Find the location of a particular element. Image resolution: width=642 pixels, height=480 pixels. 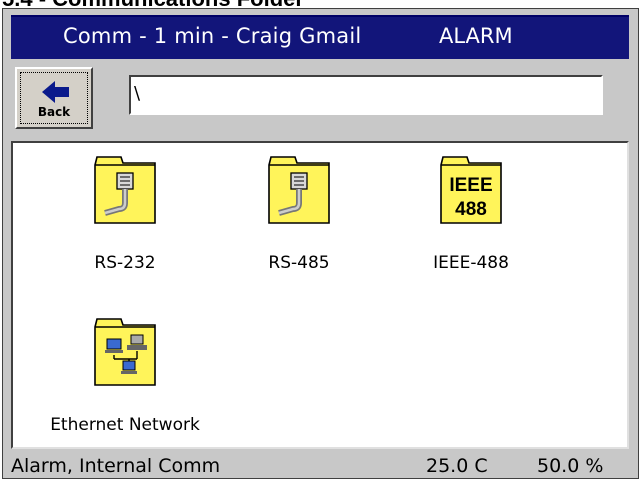

alarm-indicator: ALARM is located at coordinates (476, 36).